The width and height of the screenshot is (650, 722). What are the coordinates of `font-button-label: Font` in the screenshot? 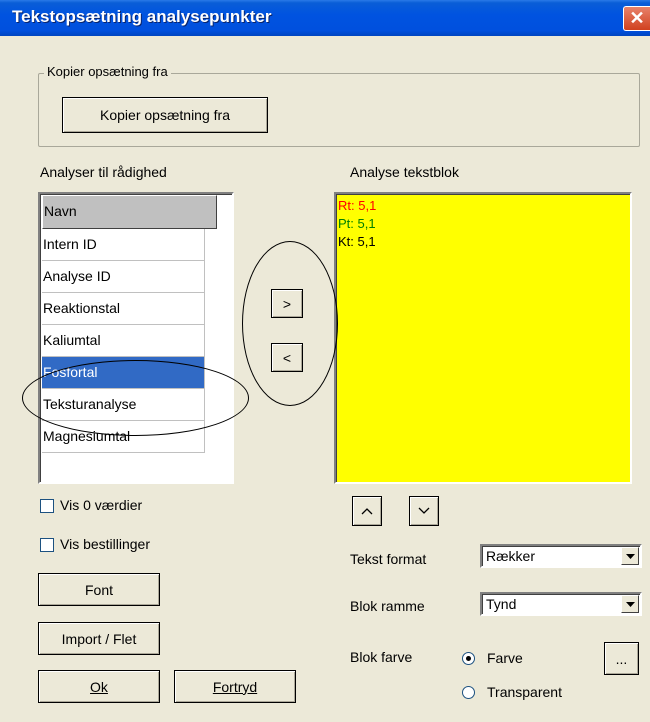 It's located at (98, 589).